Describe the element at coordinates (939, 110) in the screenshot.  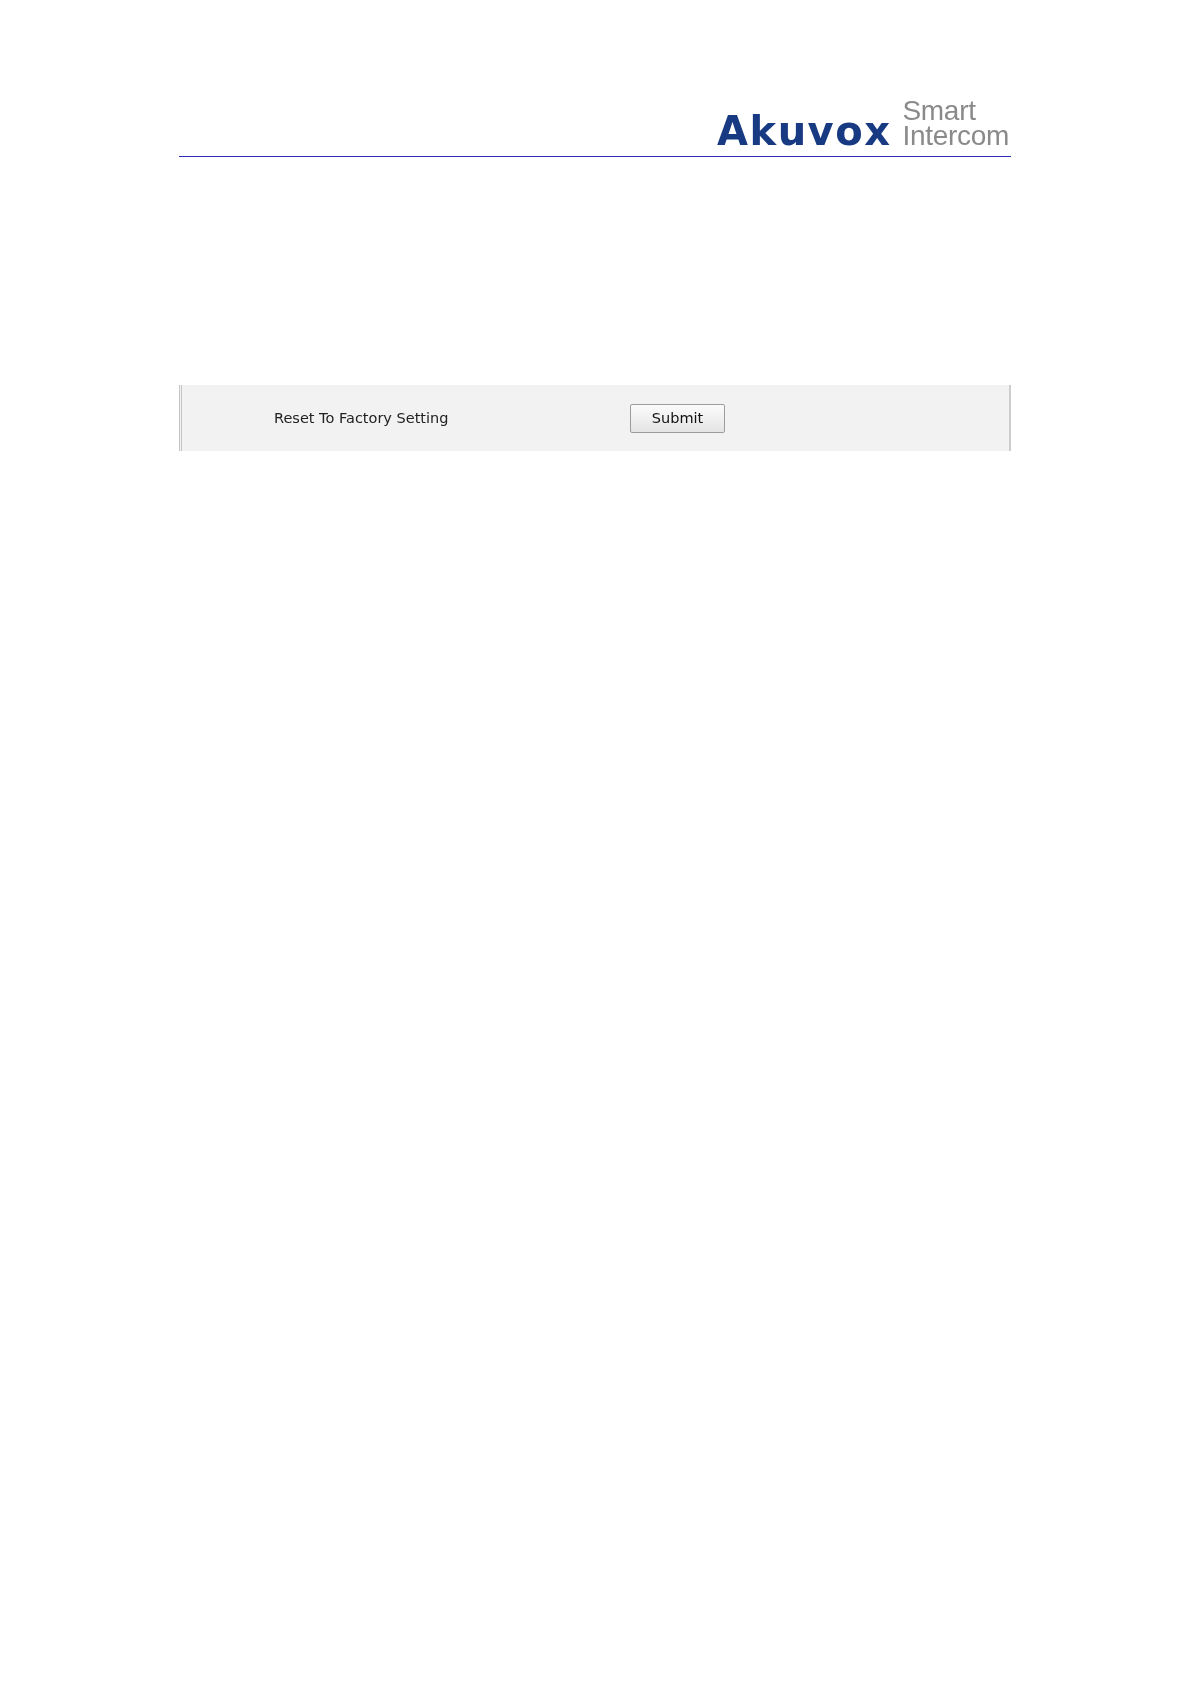
I see `logo-tagline: Smart` at that location.